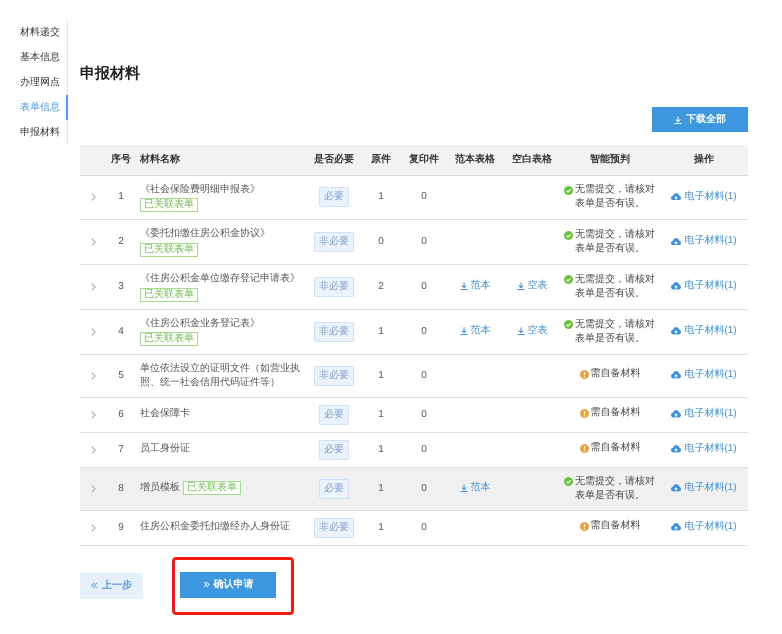 This screenshot has height=634, width=782. I want to click on material-name: 《住房公积金业务登记表》, so click(200, 323).